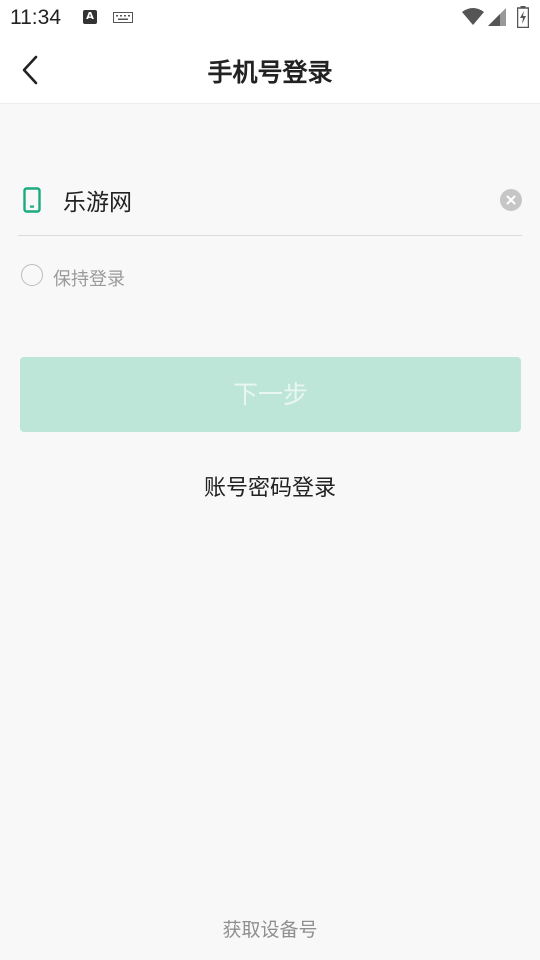  I want to click on keep-login-label: 保持登录, so click(89, 279).